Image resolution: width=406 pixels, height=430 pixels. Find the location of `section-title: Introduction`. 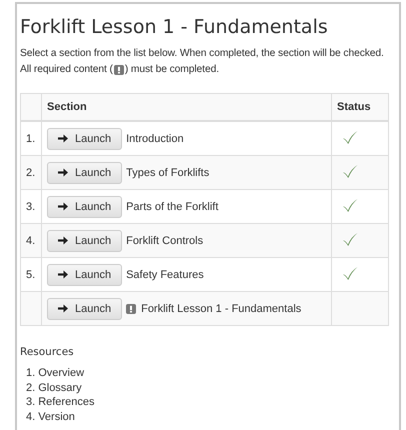

section-title: Introduction is located at coordinates (155, 138).